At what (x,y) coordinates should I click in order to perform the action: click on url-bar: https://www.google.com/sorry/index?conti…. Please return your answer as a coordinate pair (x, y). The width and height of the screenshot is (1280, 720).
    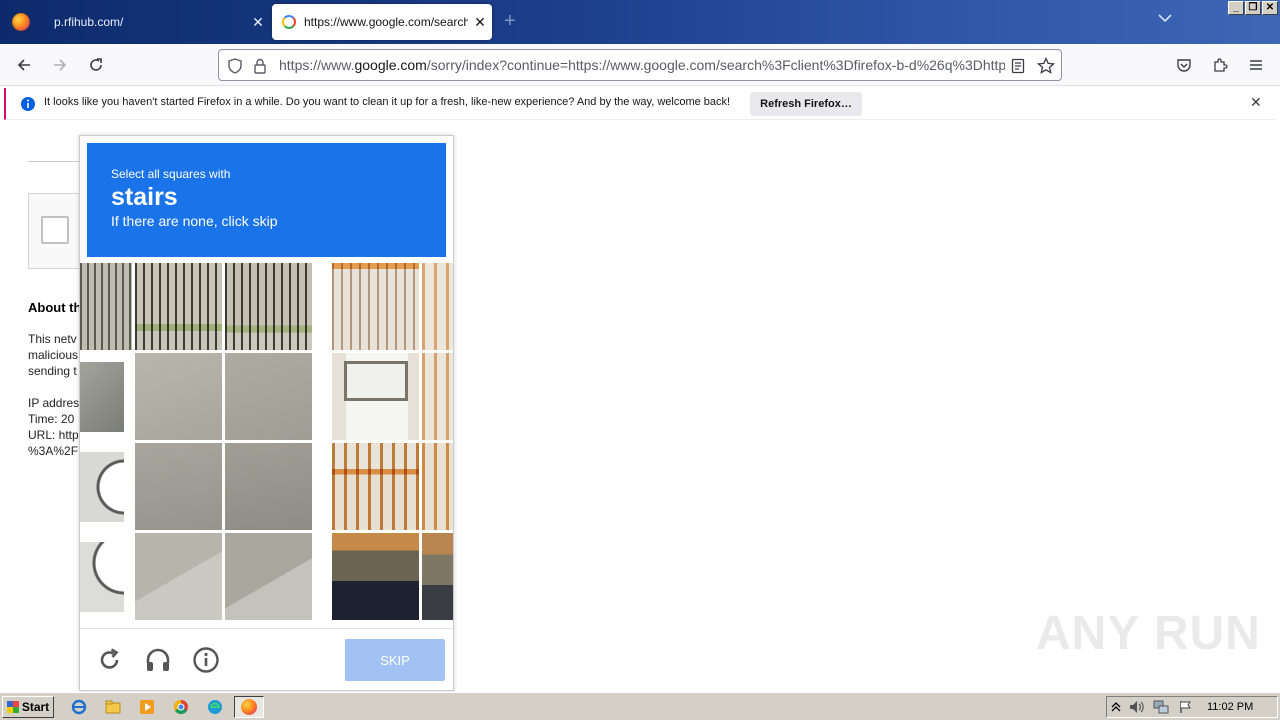
    Looking at the image, I should click on (640, 65).